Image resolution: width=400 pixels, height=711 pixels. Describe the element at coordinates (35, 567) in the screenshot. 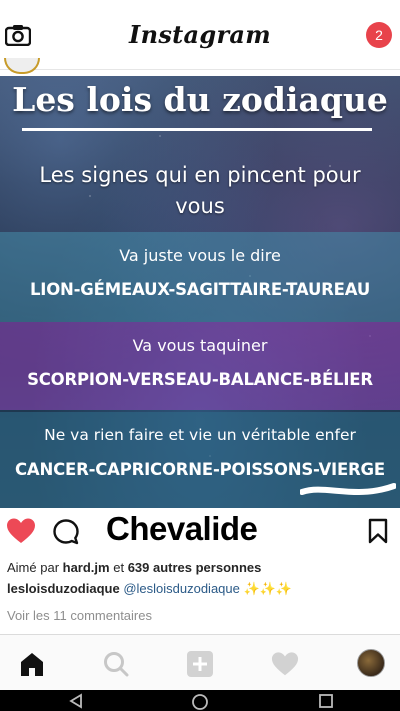

I see `likes-prefix: Aimé par` at that location.